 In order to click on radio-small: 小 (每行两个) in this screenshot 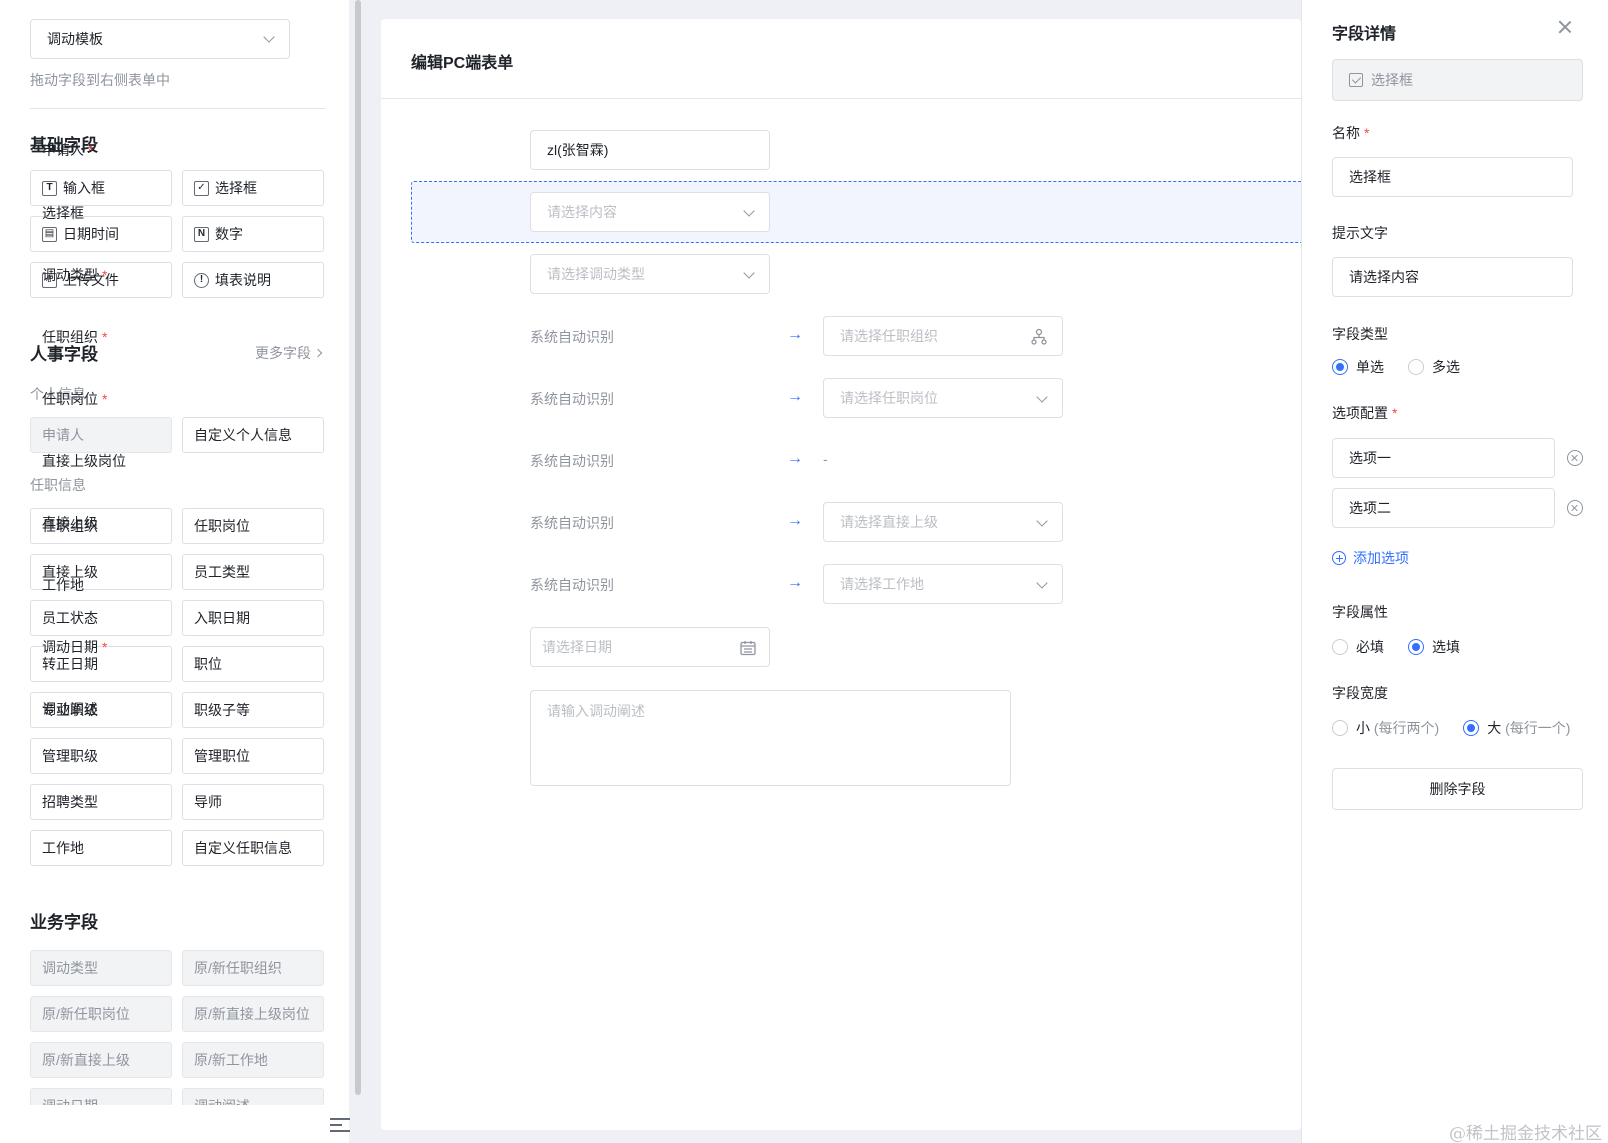, I will do `click(1385, 728)`.